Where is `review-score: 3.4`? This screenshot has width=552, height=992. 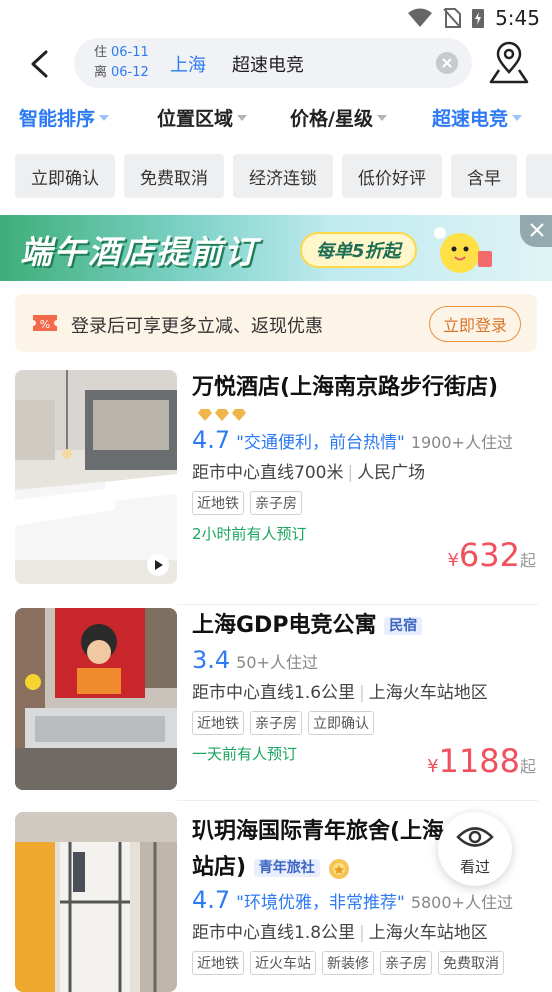
review-score: 3.4 is located at coordinates (211, 660).